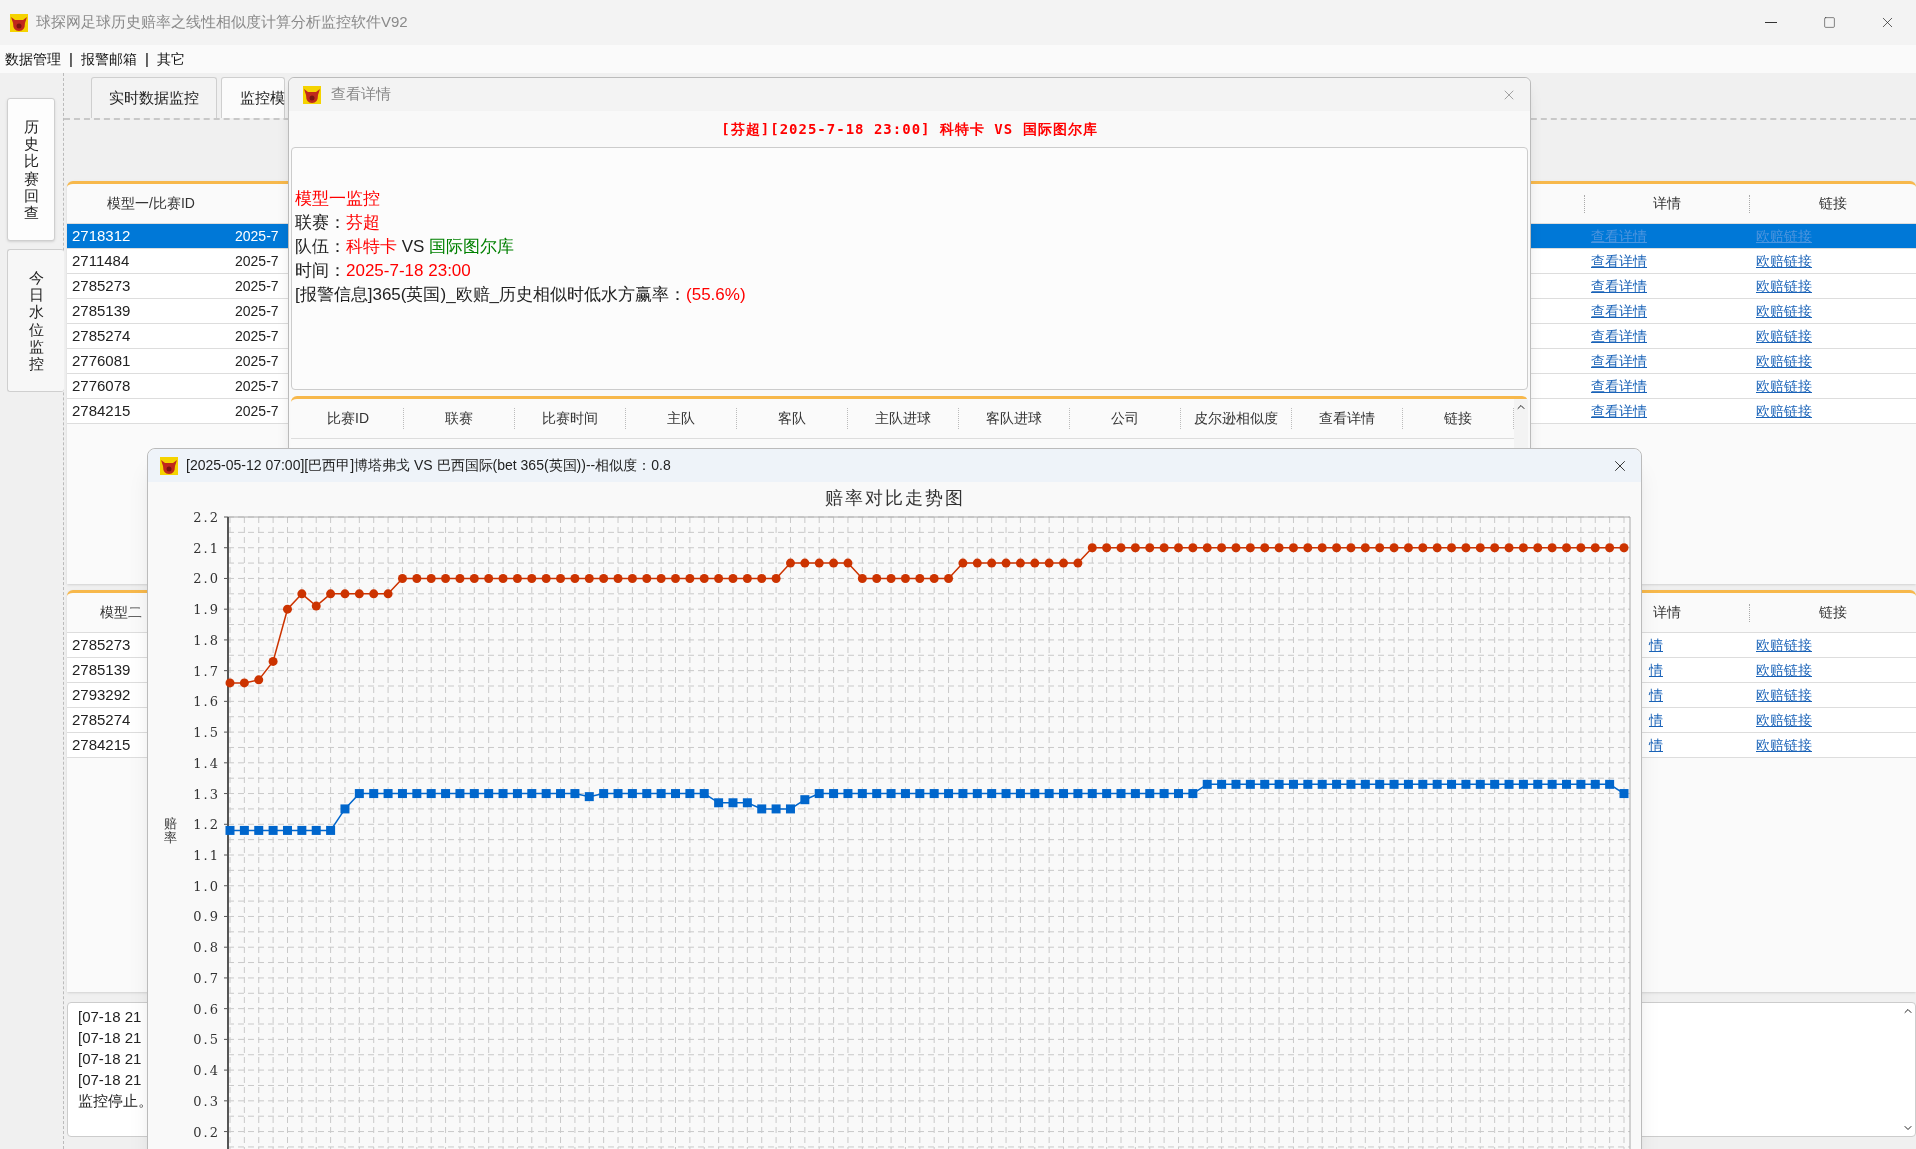  What do you see at coordinates (206, 1071) in the screenshot?
I see `tick-label: 0.4` at bounding box center [206, 1071].